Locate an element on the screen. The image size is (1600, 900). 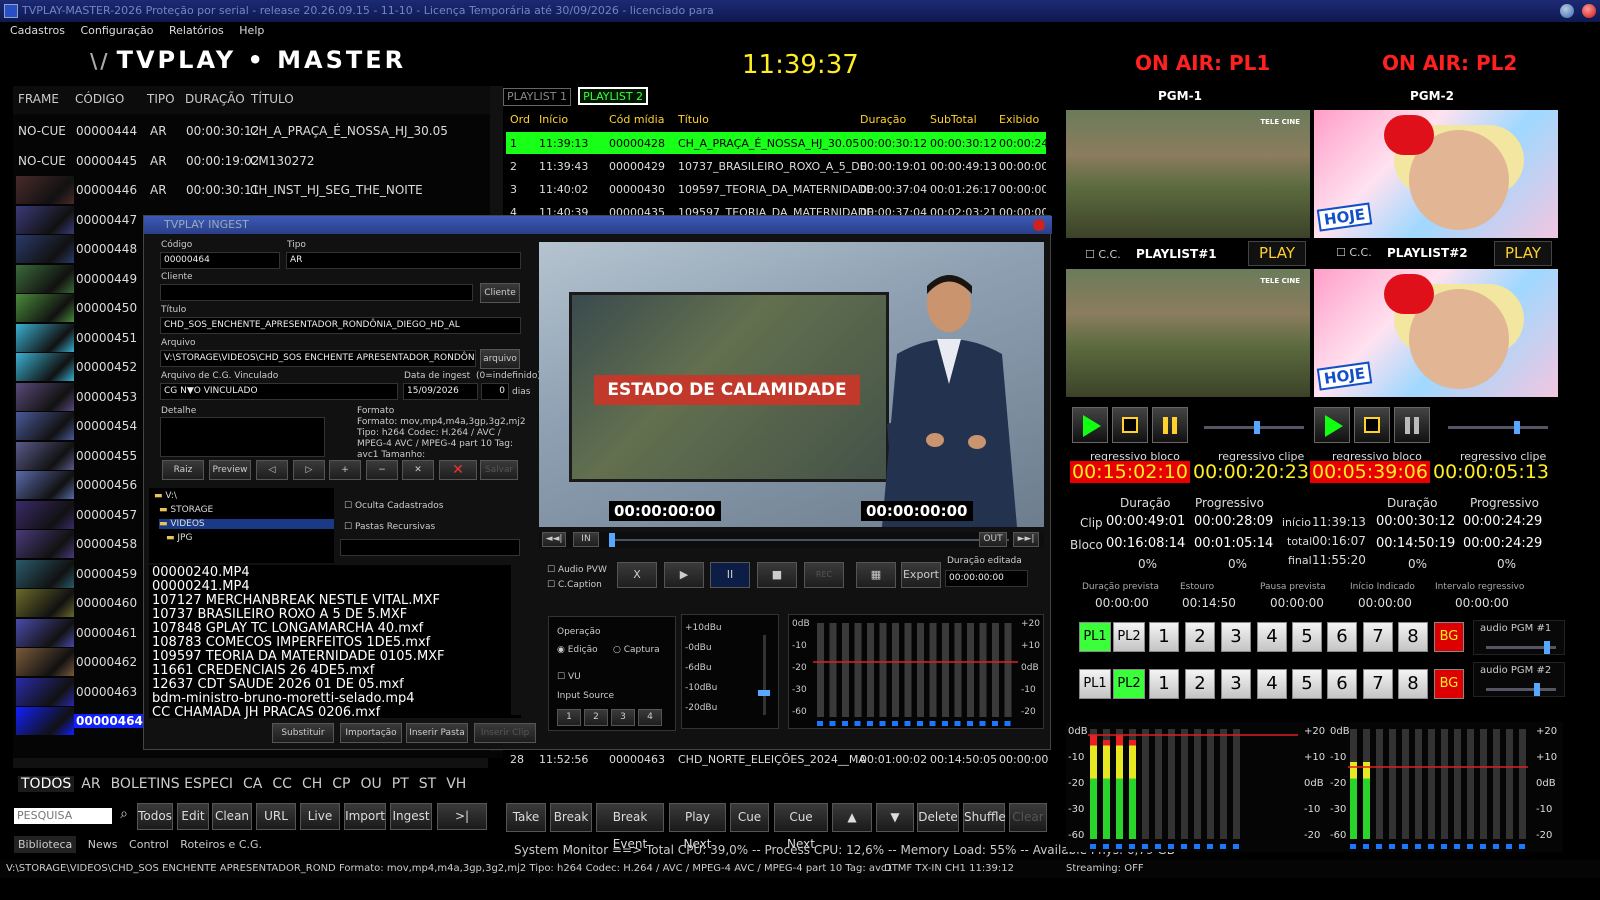
col-duracao: DURAÇÃO is located at coordinates (215, 99).